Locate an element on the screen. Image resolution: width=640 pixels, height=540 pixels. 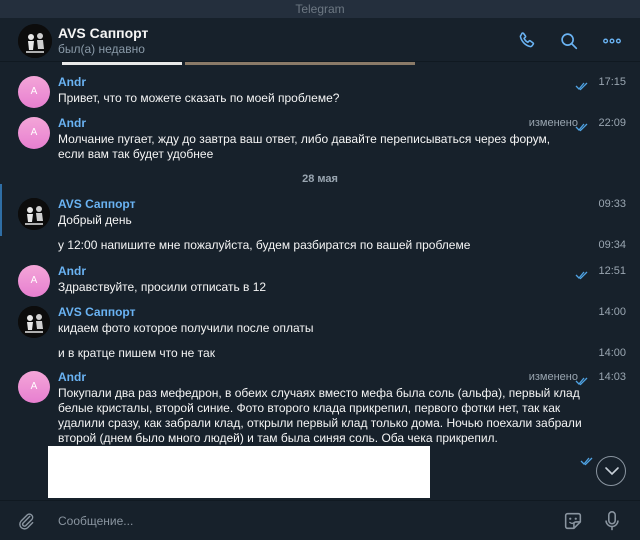
date-separator: 28 мая is located at coordinates (320, 179).